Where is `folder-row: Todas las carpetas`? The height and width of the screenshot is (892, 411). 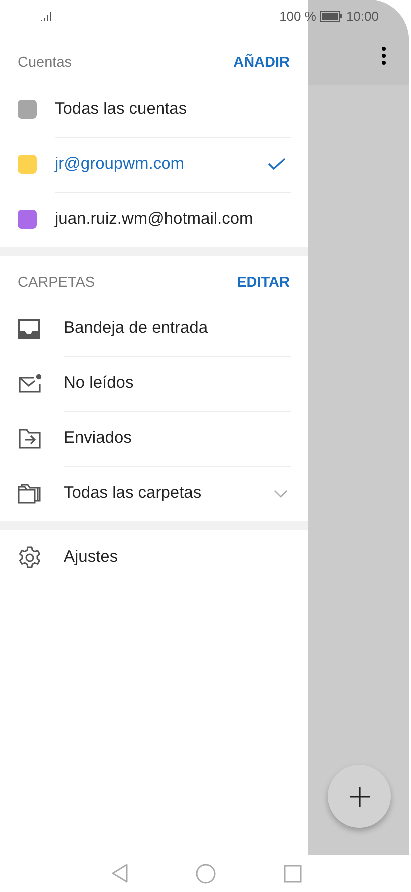
folder-row: Todas las carpetas is located at coordinates (154, 493).